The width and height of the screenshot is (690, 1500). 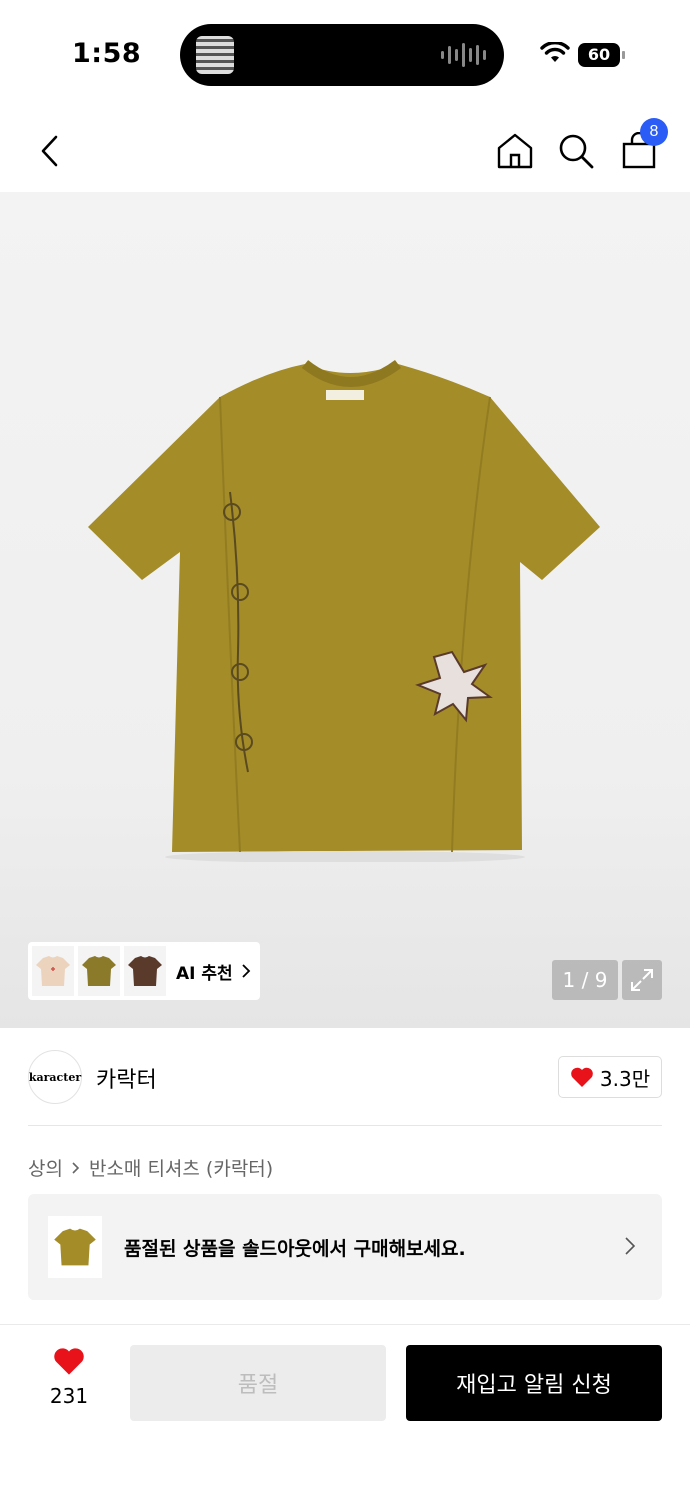 I want to click on audio-waveform-icon, so click(x=463, y=55).